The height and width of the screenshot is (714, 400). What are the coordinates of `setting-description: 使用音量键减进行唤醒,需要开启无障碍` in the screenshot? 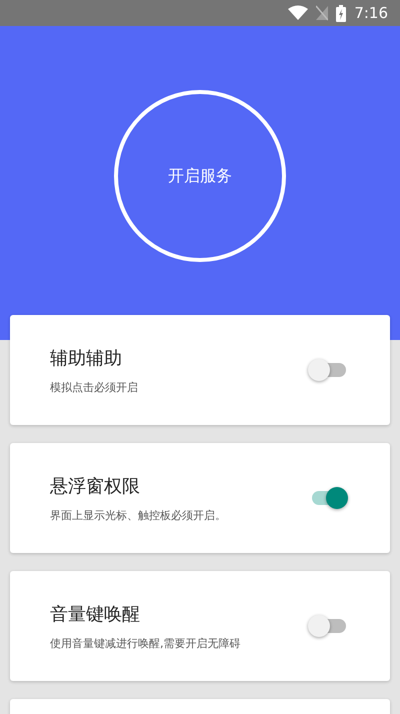 It's located at (146, 643).